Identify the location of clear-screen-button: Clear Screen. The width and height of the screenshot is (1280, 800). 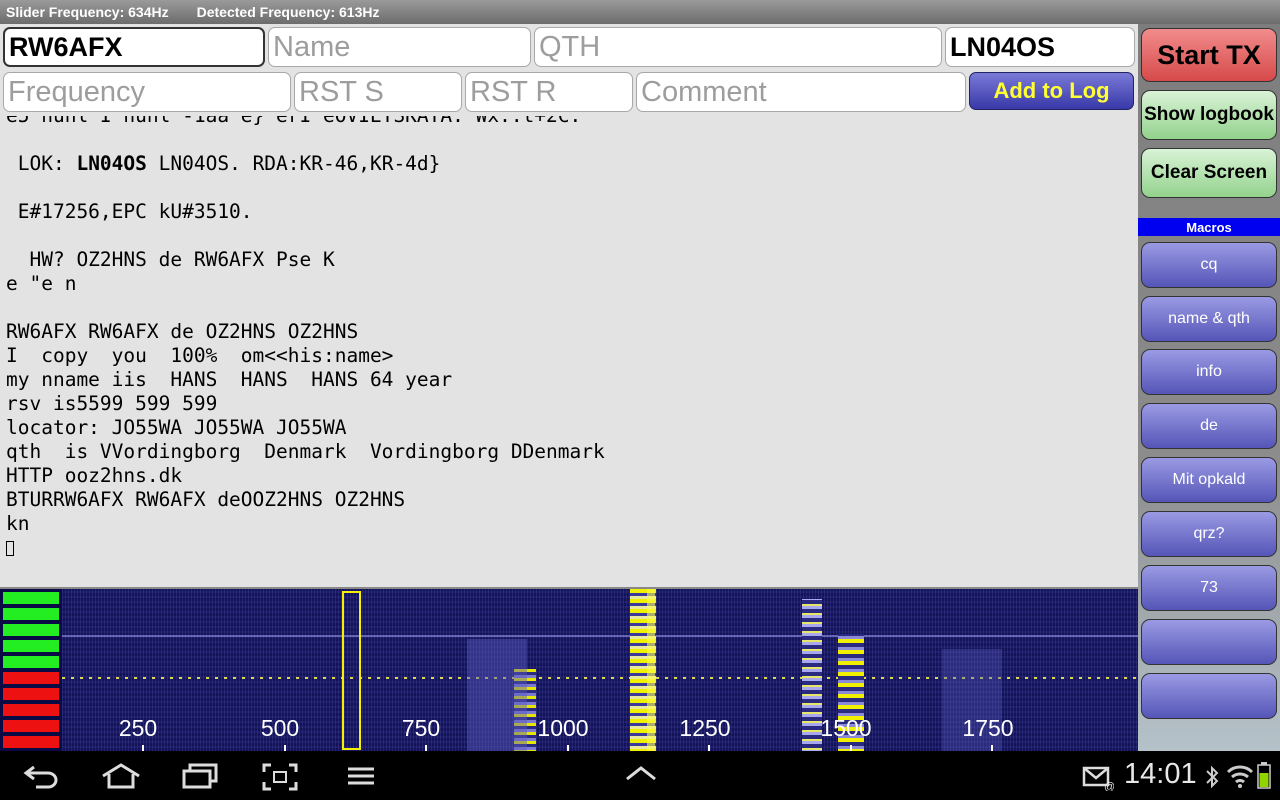
(1209, 173).